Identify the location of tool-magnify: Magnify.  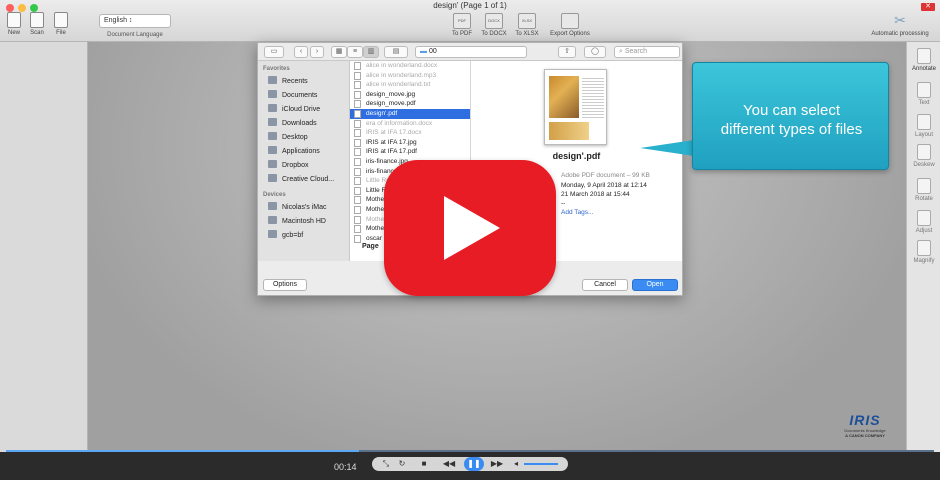
(923, 252).